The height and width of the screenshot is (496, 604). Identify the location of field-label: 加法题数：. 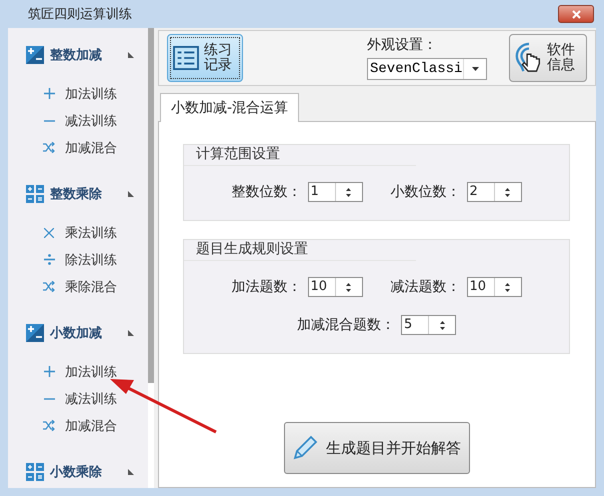
(267, 287).